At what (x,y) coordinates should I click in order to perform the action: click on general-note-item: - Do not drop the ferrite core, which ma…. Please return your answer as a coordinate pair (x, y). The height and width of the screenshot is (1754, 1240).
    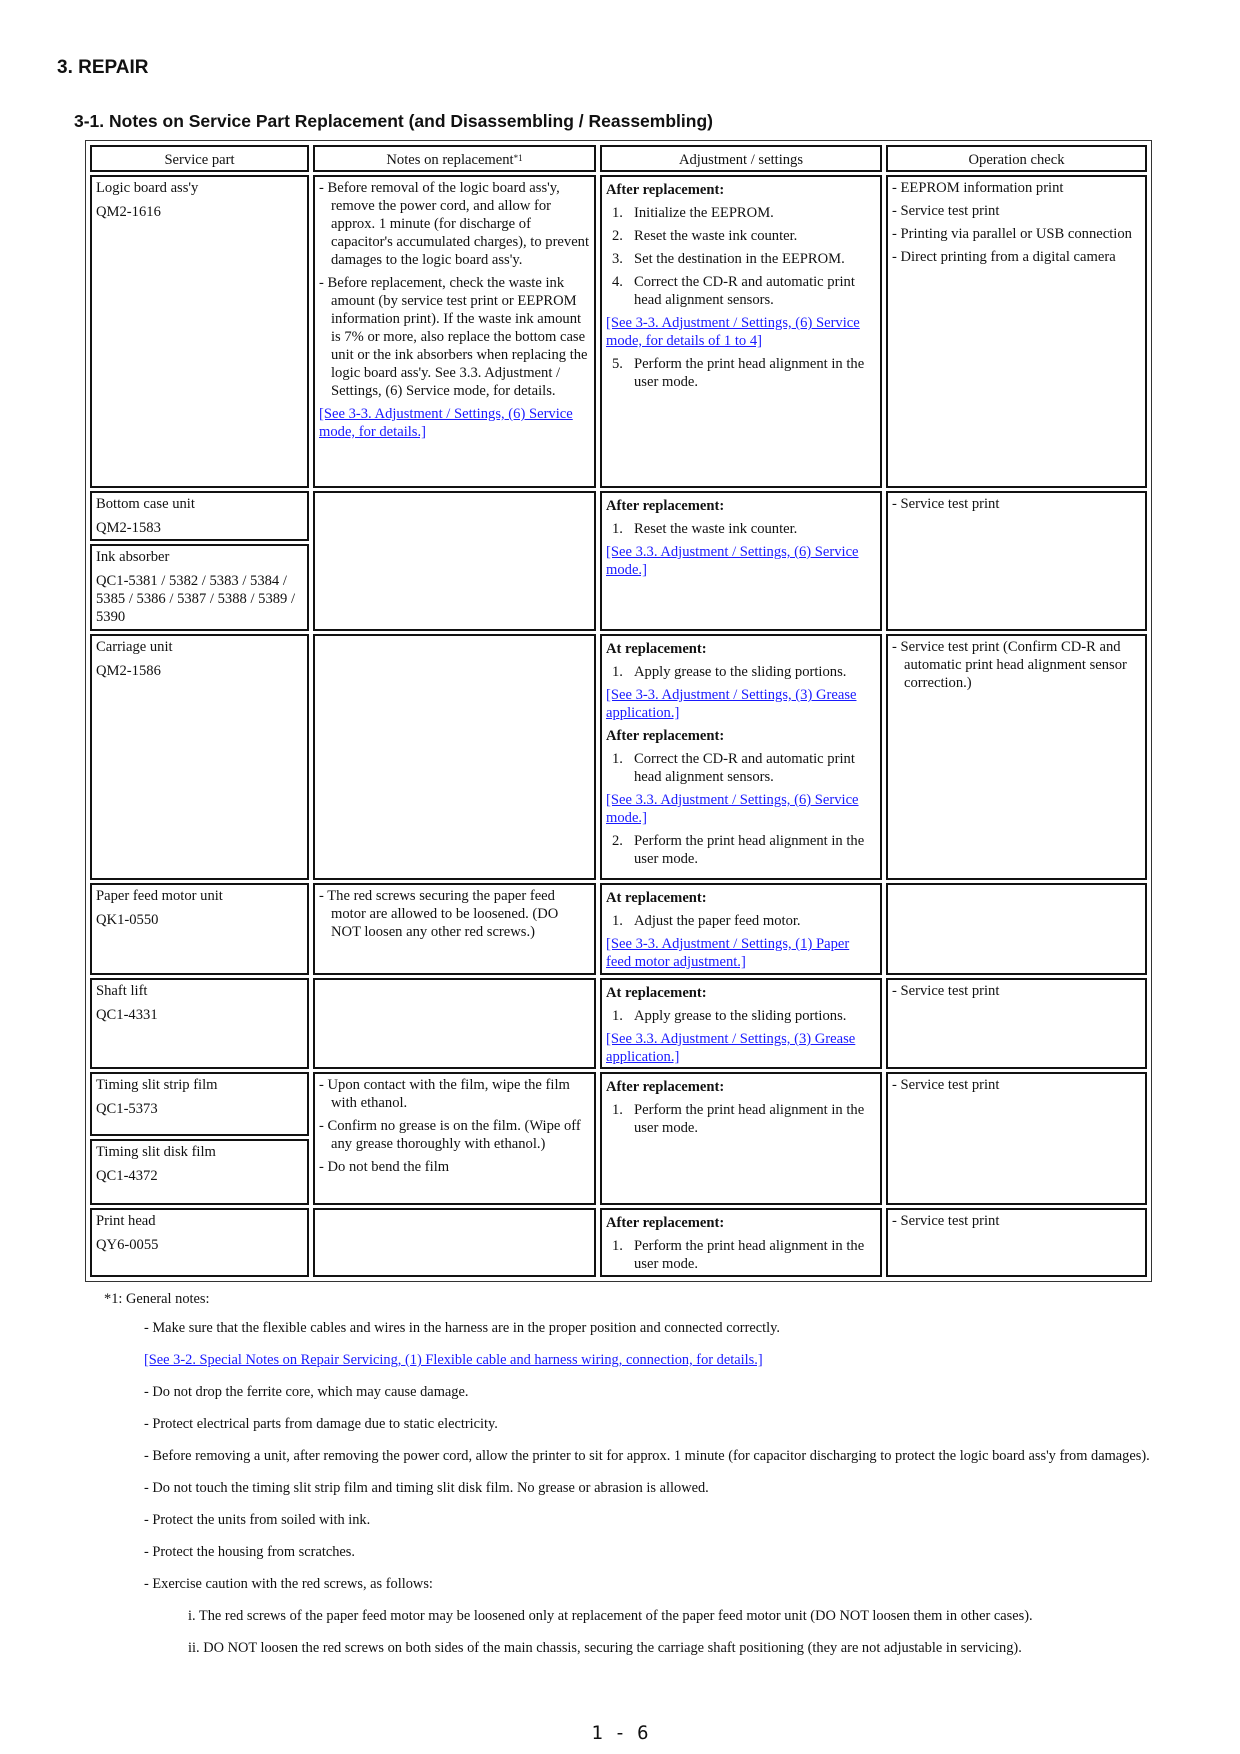
    Looking at the image, I should click on (306, 1392).